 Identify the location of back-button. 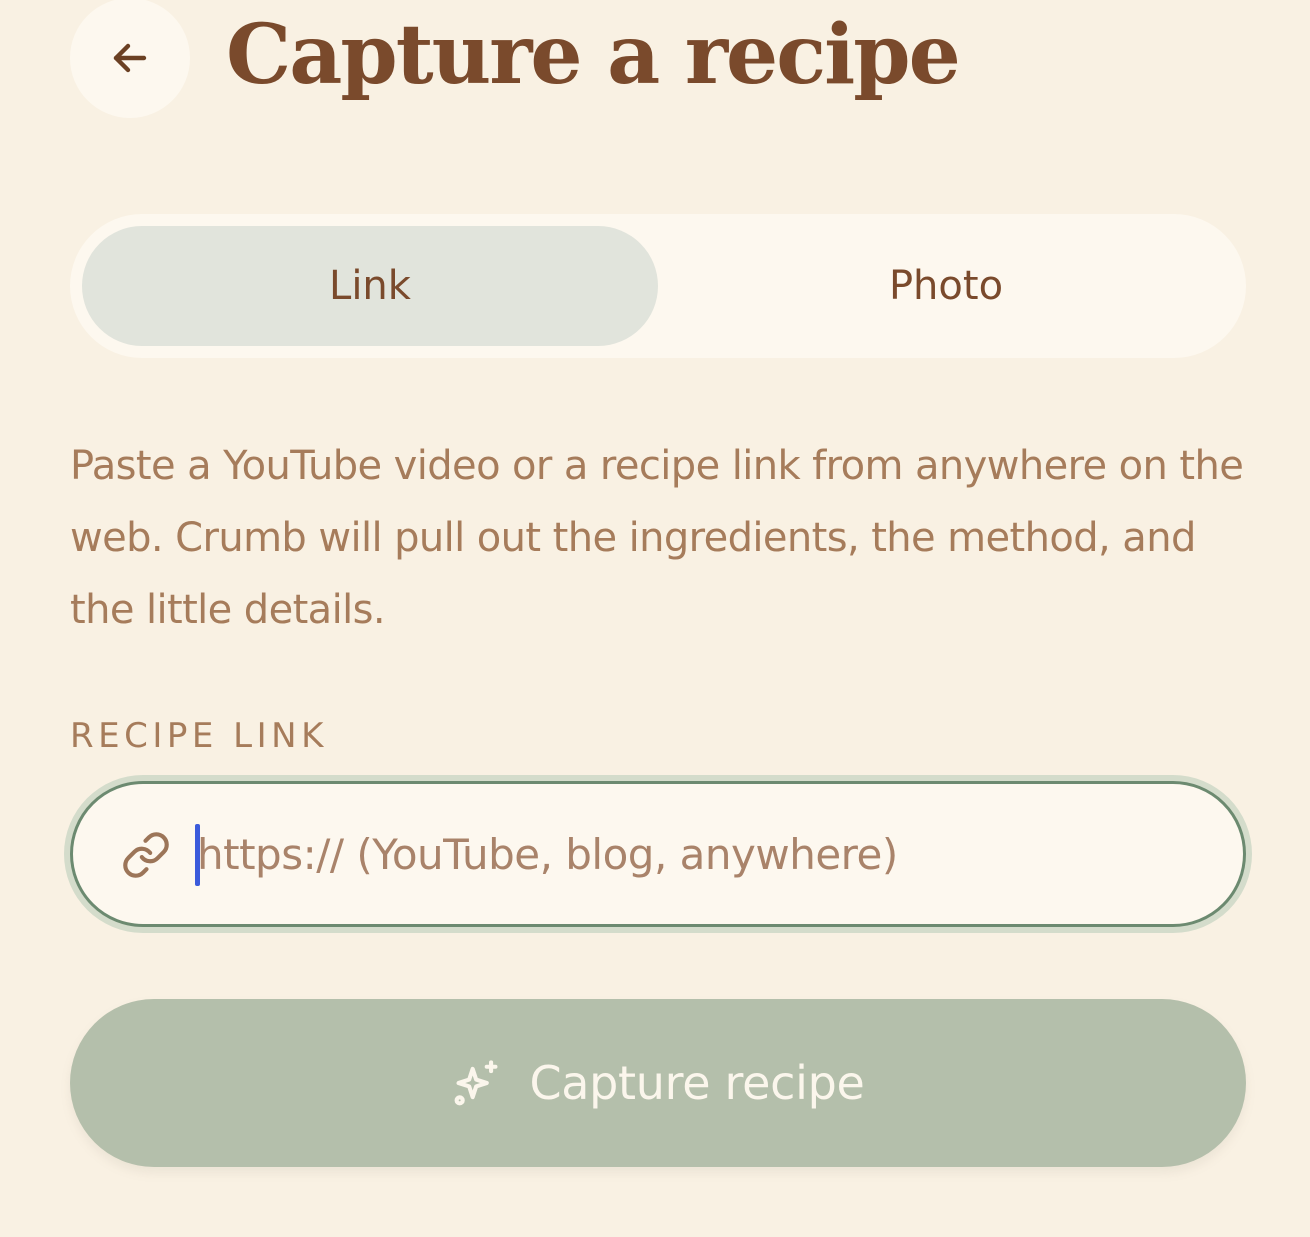
(130, 59).